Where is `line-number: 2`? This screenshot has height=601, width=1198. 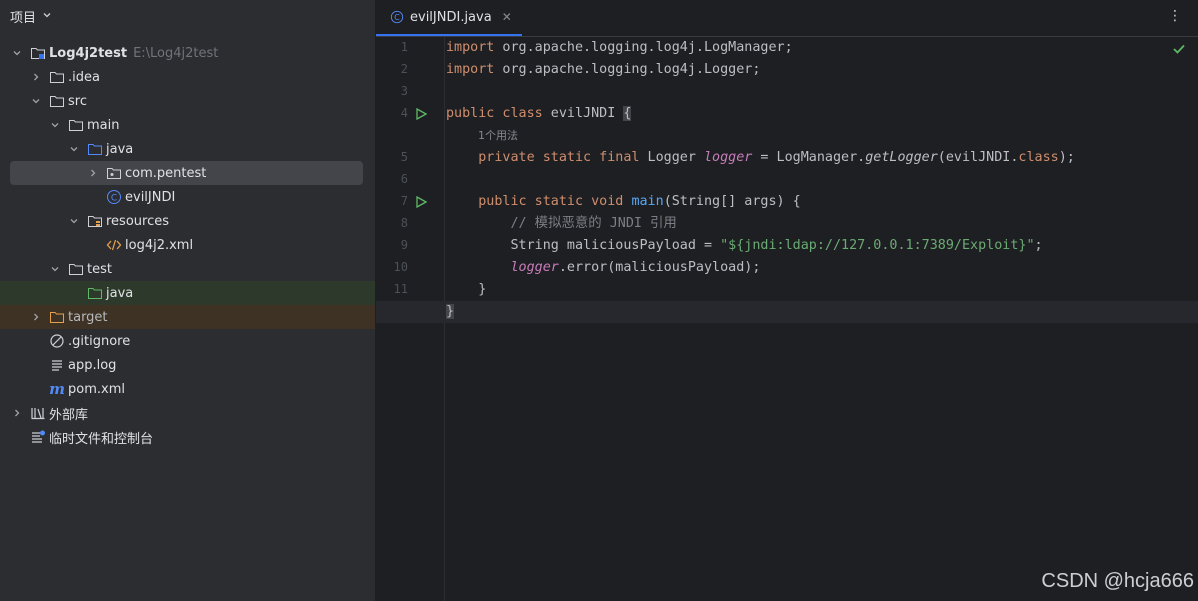
line-number: 2 is located at coordinates (404, 69).